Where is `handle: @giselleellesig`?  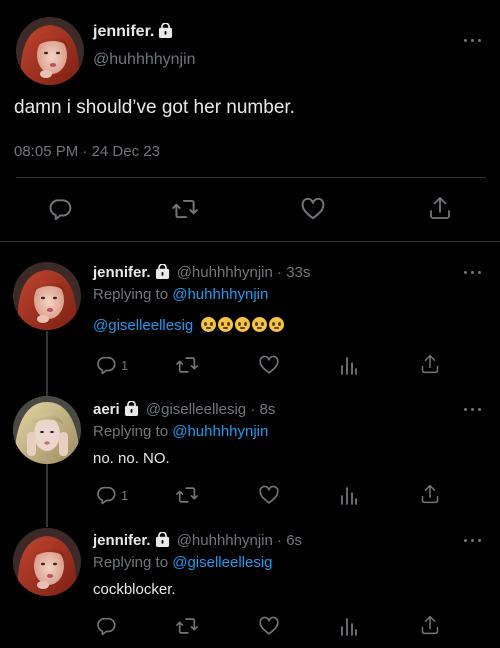
handle: @giselleellesig is located at coordinates (196, 409).